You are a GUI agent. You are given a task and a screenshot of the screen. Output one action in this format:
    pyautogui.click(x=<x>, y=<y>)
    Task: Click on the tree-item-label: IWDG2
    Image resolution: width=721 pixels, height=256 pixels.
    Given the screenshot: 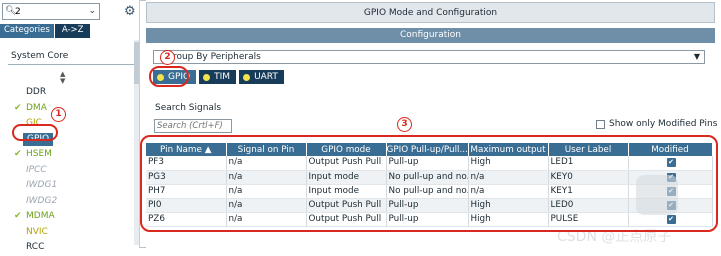 What is the action you would take?
    pyautogui.click(x=42, y=200)
    